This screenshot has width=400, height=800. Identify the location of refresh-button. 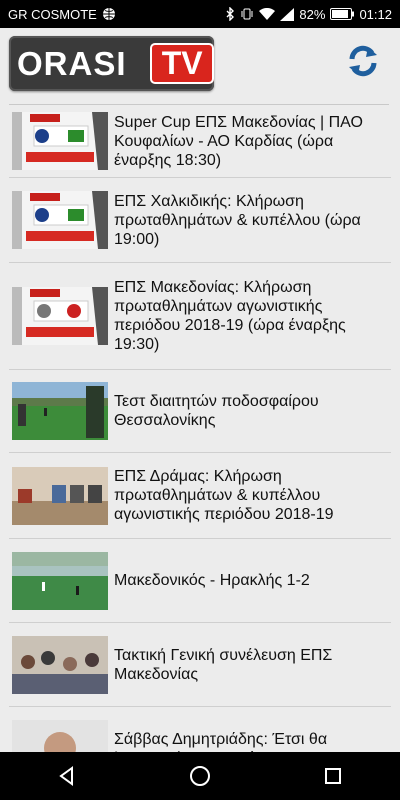
(363, 61).